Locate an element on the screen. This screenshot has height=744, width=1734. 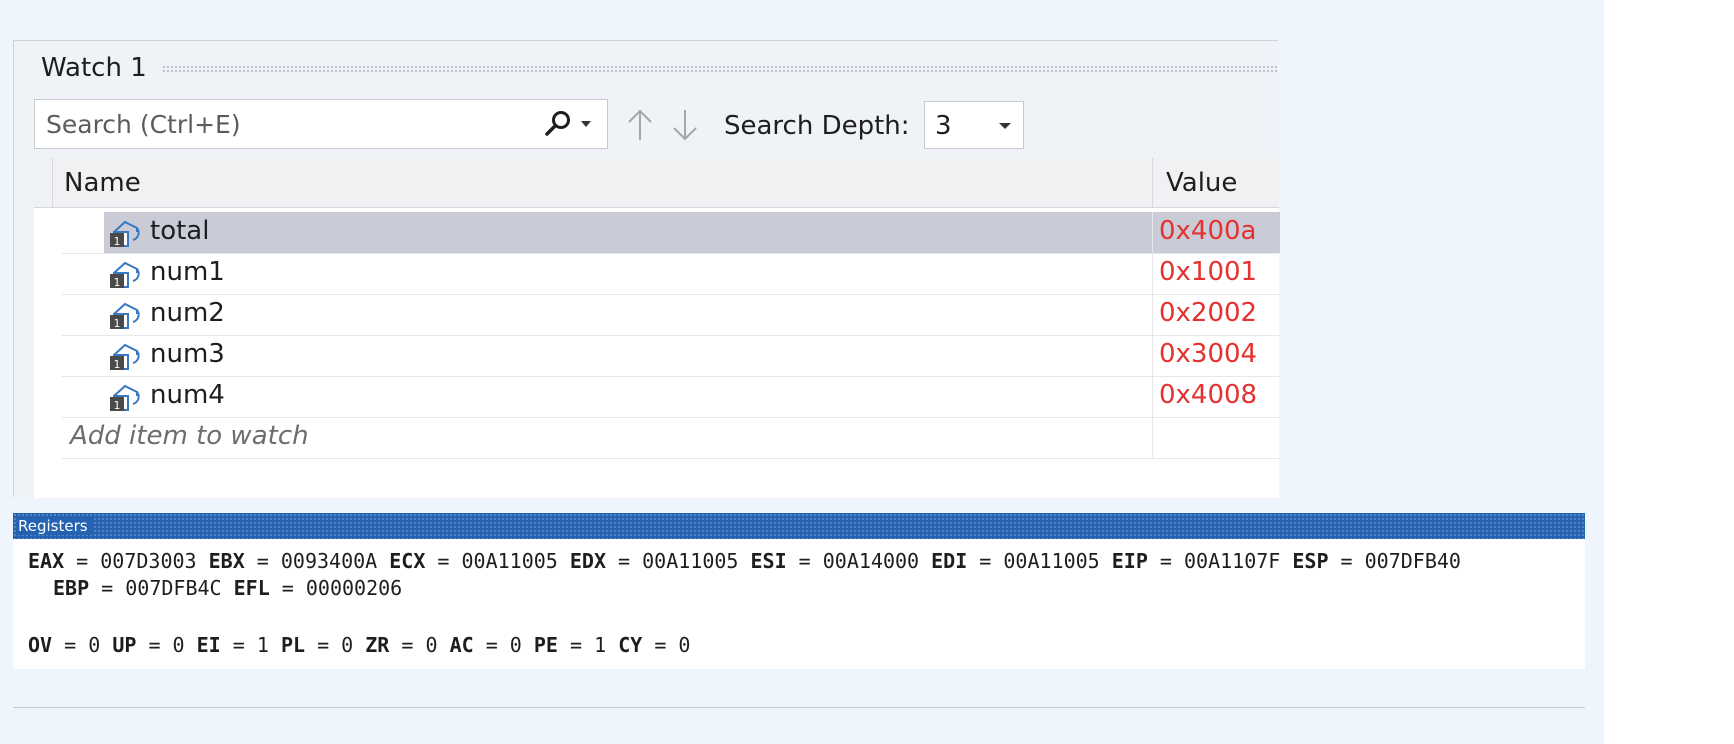
value-cell: 0x4008 is located at coordinates (1216, 396).